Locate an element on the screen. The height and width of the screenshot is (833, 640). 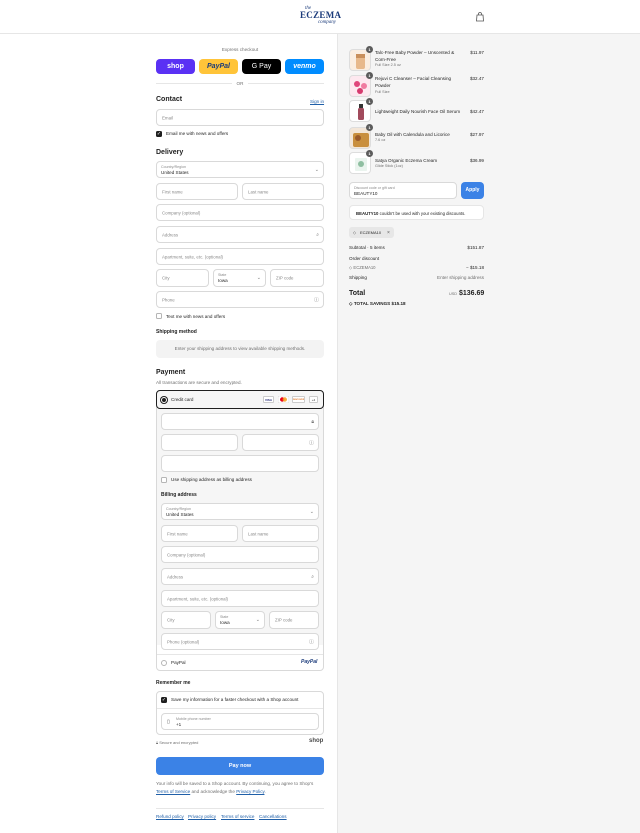
billing-state-select: State Iowa ⌄ is located at coordinates (240, 620).